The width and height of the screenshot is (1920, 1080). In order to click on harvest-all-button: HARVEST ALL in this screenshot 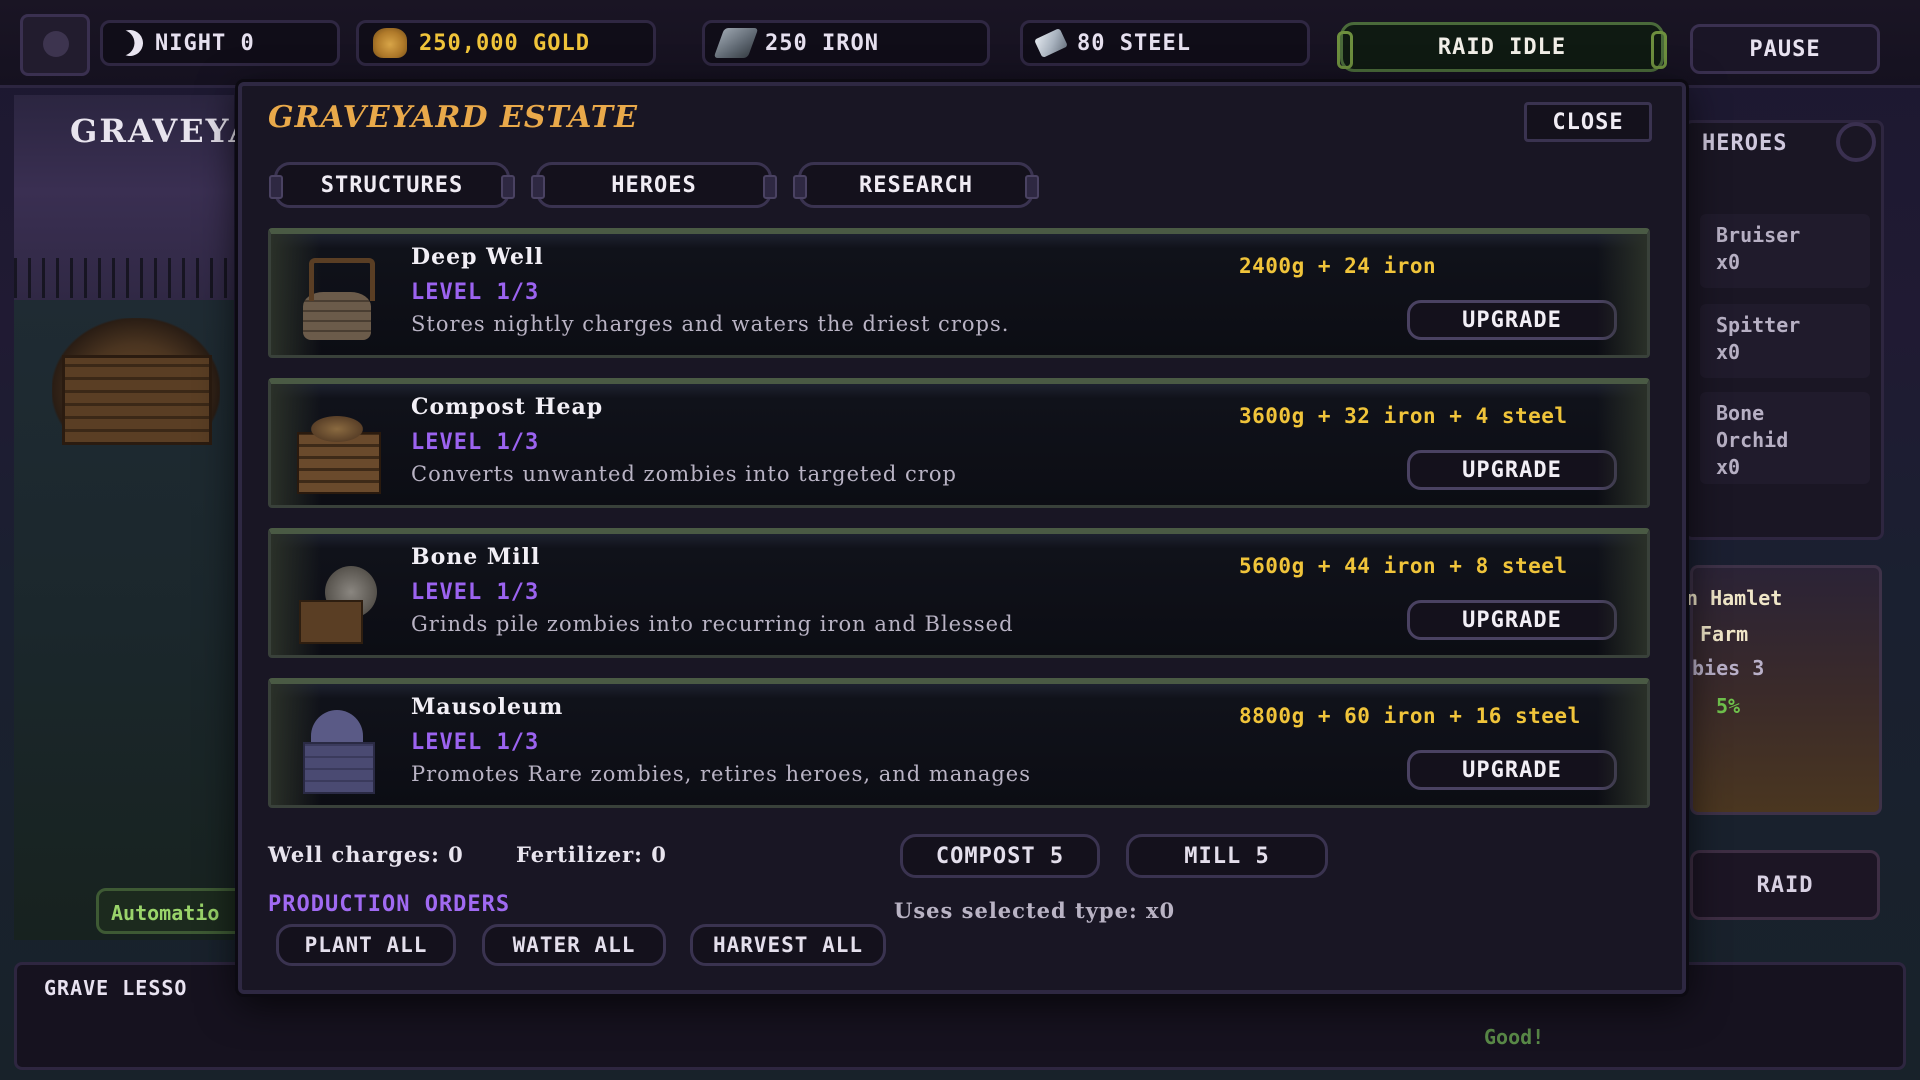, I will do `click(788, 945)`.